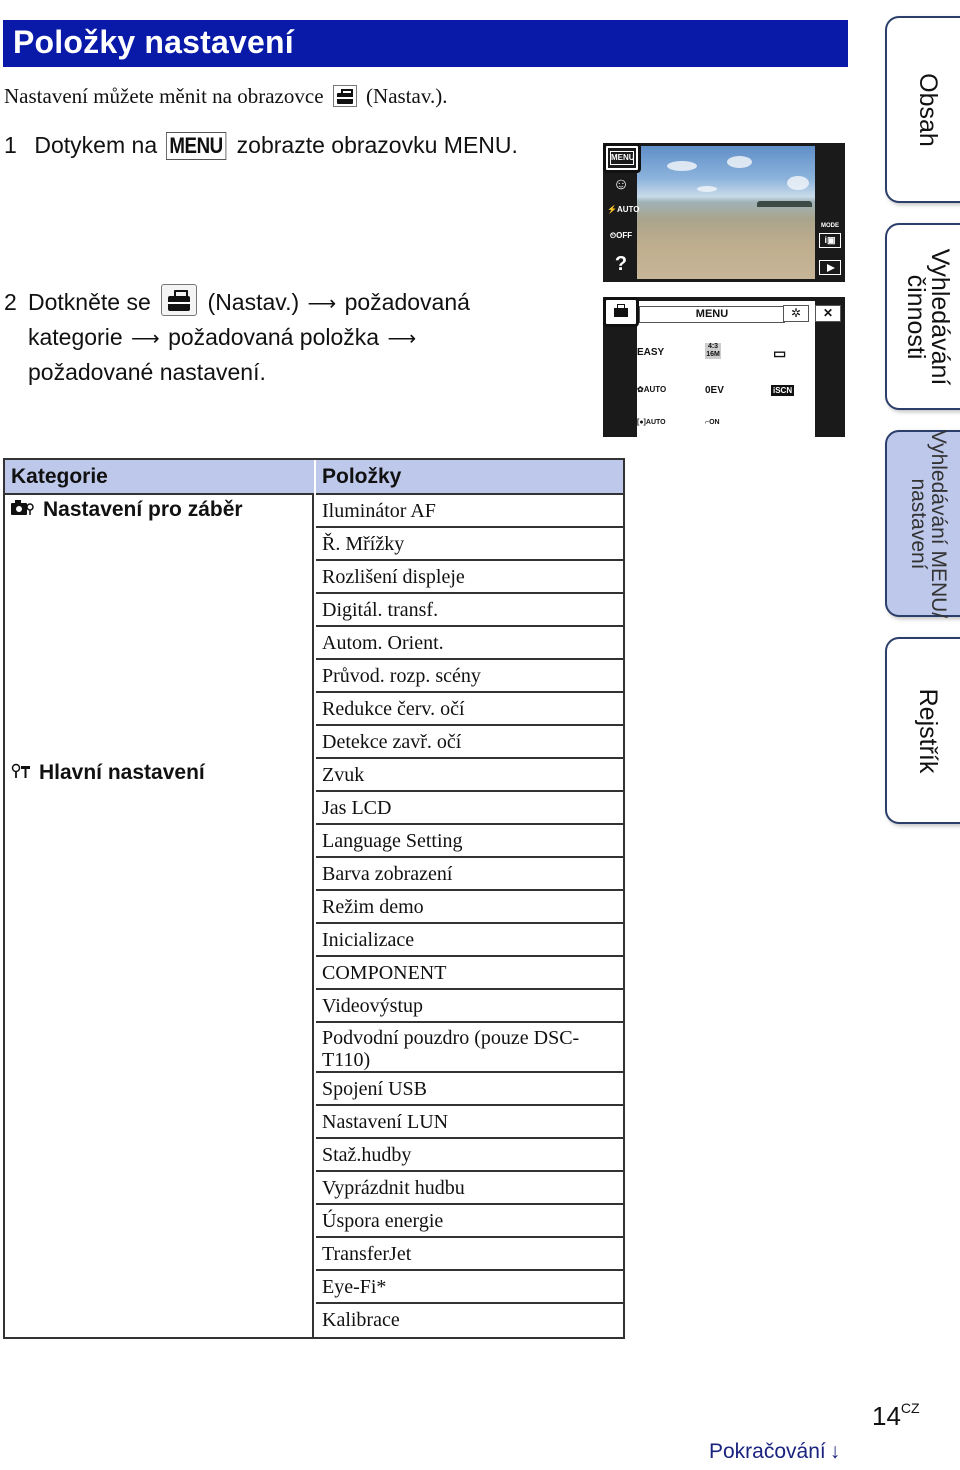 This screenshot has height=1470, width=960. What do you see at coordinates (886, 1416) in the screenshot?
I see `page-number-value: 14` at bounding box center [886, 1416].